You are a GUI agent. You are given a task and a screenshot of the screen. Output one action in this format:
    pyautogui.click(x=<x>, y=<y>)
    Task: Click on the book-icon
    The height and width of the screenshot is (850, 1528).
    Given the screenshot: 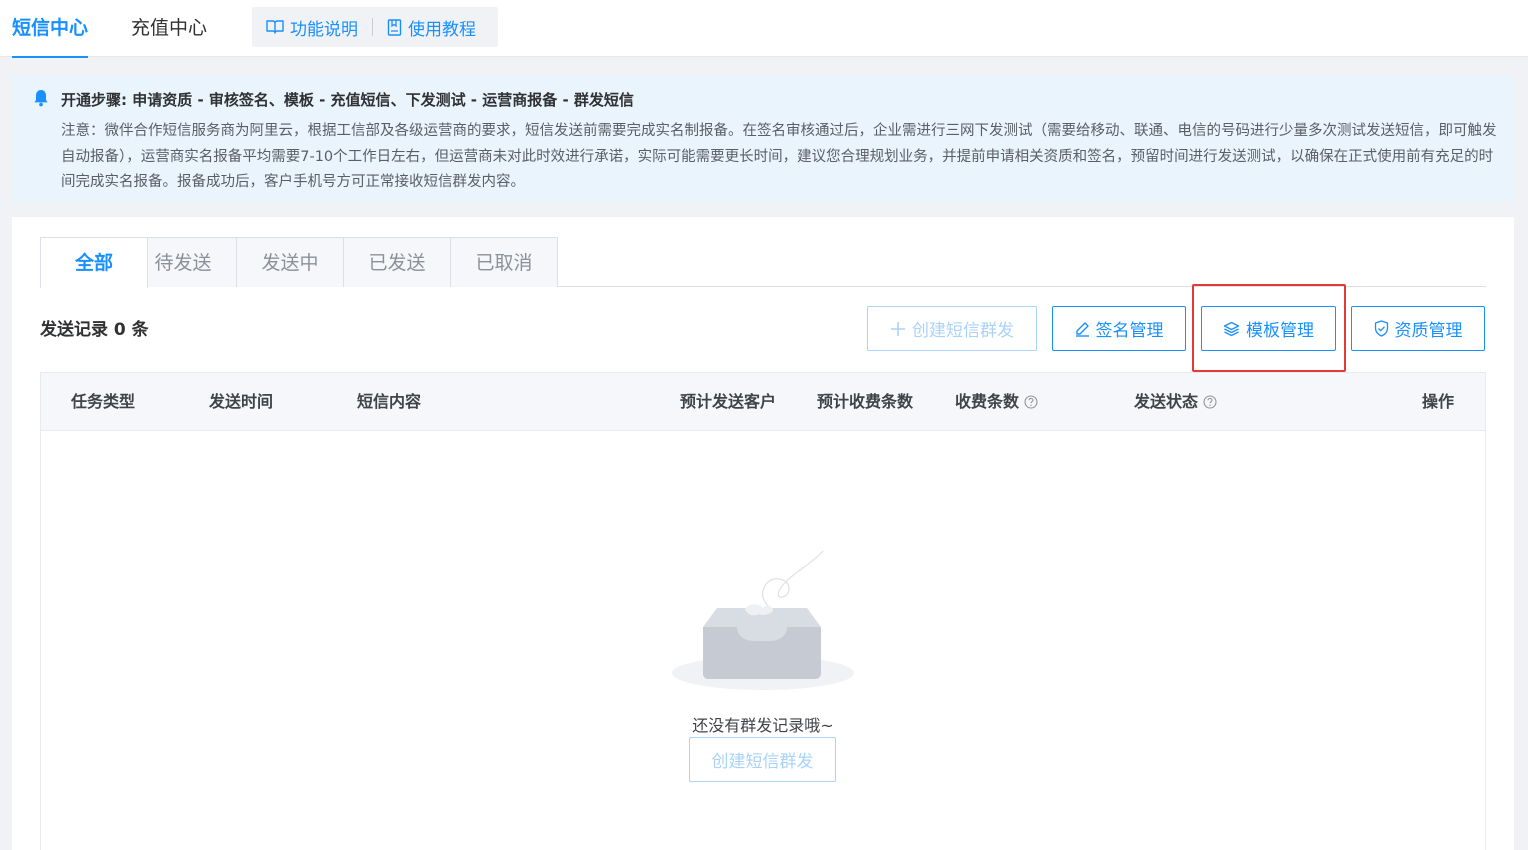 What is the action you would take?
    pyautogui.click(x=275, y=27)
    